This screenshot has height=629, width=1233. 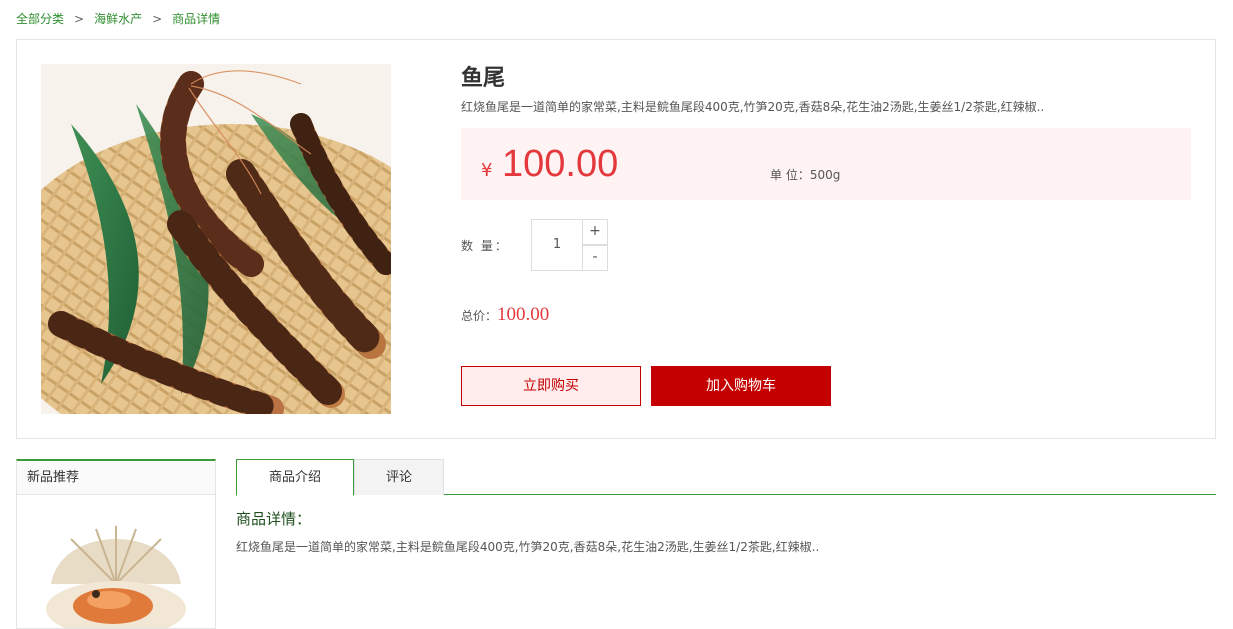 What do you see at coordinates (826, 164) in the screenshot?
I see `price-box: ¥ 100.00 单 位：500g` at bounding box center [826, 164].